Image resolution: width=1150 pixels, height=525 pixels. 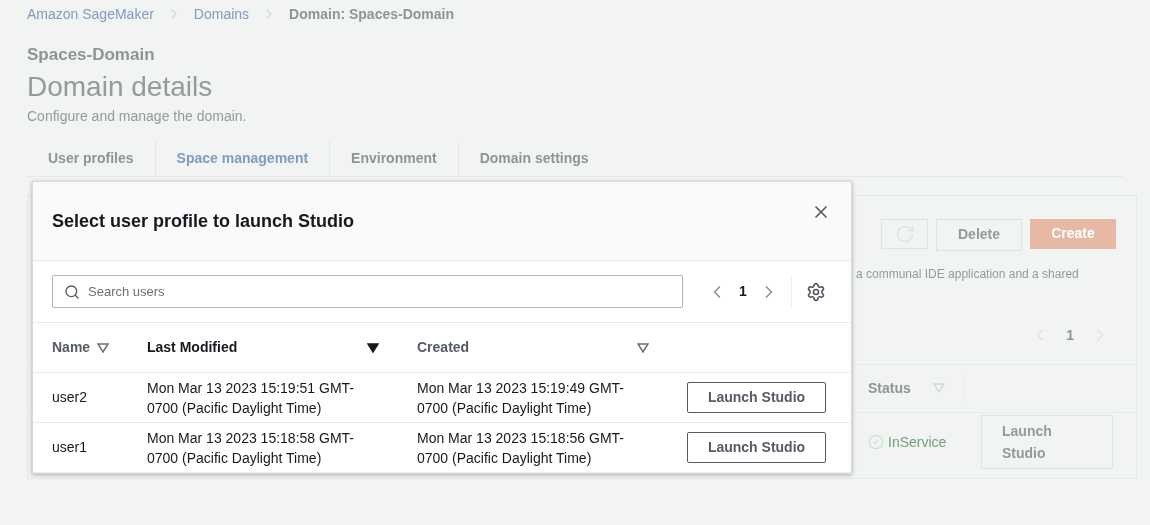 I want to click on table-cell: Mon Mar 13 2023 15:18:56 GMT-0700 (Pacific Daylight Time), so click(x=534, y=448).